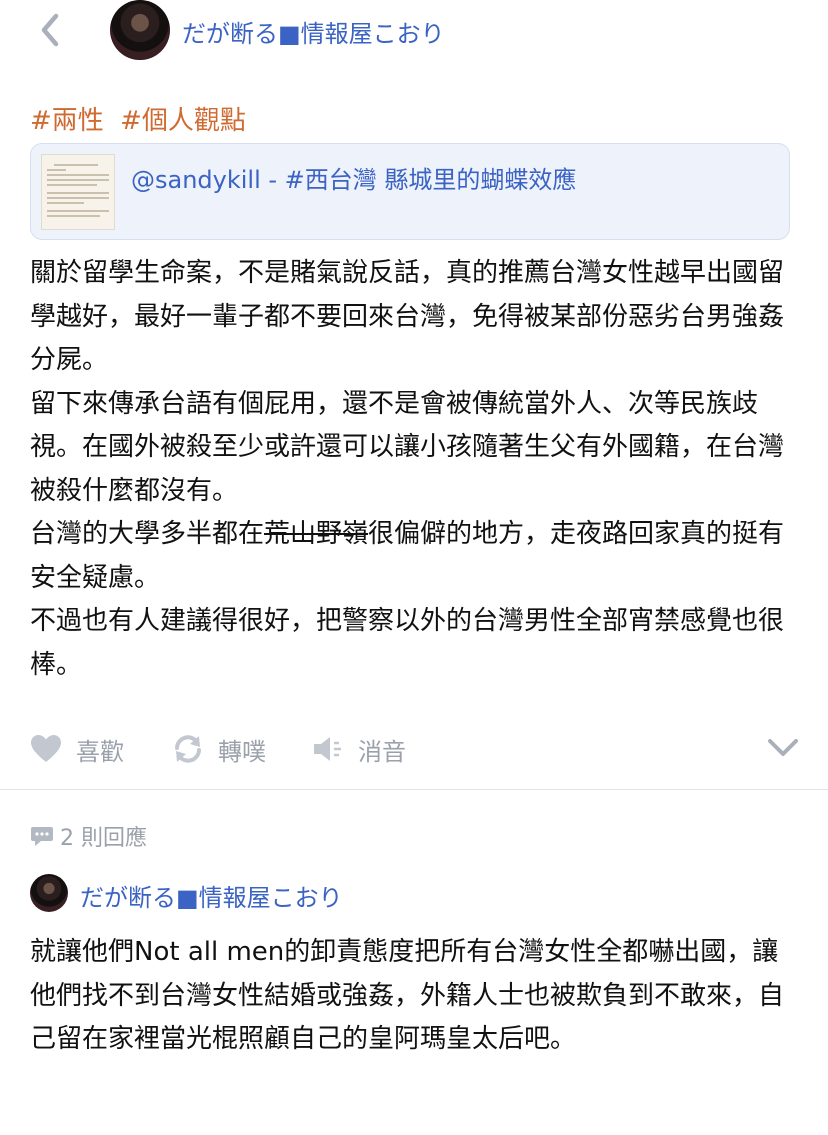 Image resolution: width=828 pixels, height=1135 pixels. Describe the element at coordinates (46, 748) in the screenshot. I see `heart-icon` at that location.